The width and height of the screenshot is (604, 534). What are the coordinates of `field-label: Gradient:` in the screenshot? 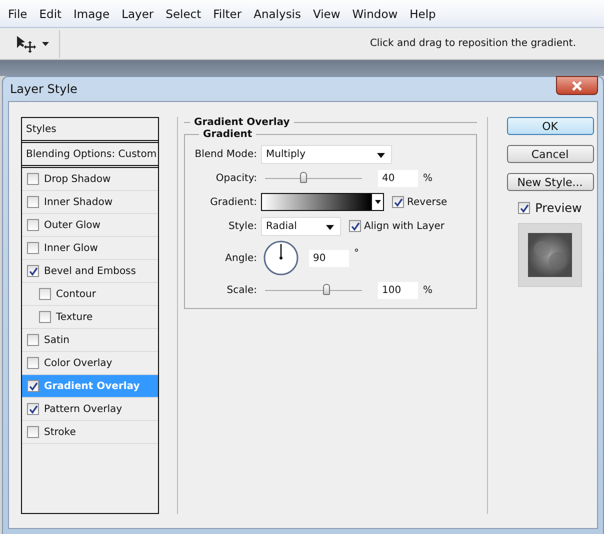 It's located at (233, 202).